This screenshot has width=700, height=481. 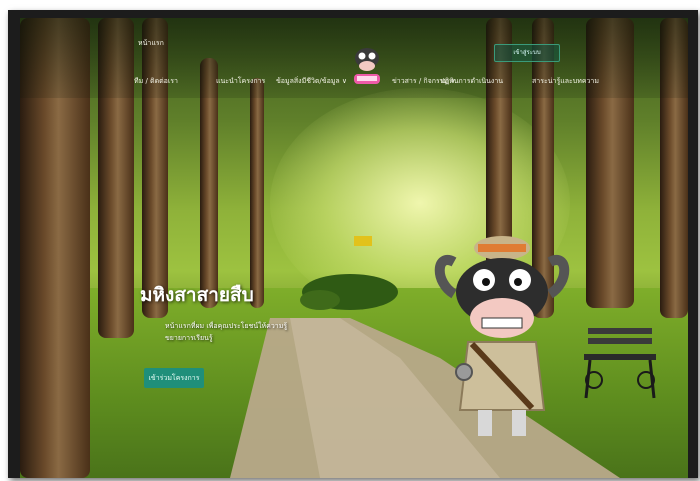 What do you see at coordinates (240, 81) in the screenshot?
I see `nav-item-about: แนะนำโครงการ` at bounding box center [240, 81].